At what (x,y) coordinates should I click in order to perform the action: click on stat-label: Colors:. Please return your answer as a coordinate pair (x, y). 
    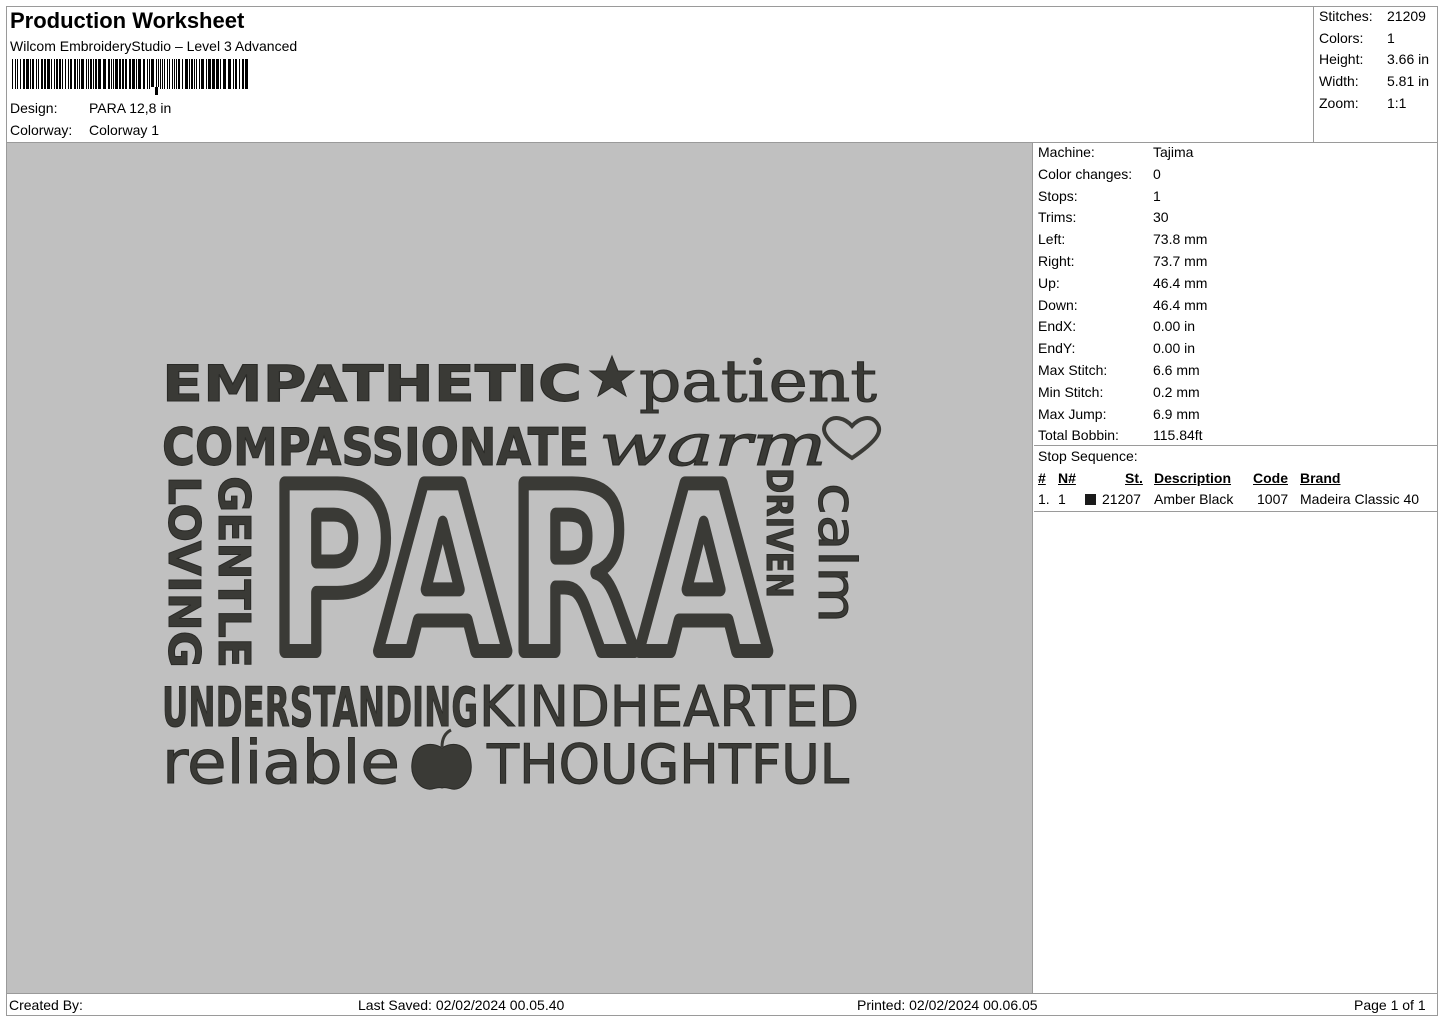
    Looking at the image, I should click on (1341, 38).